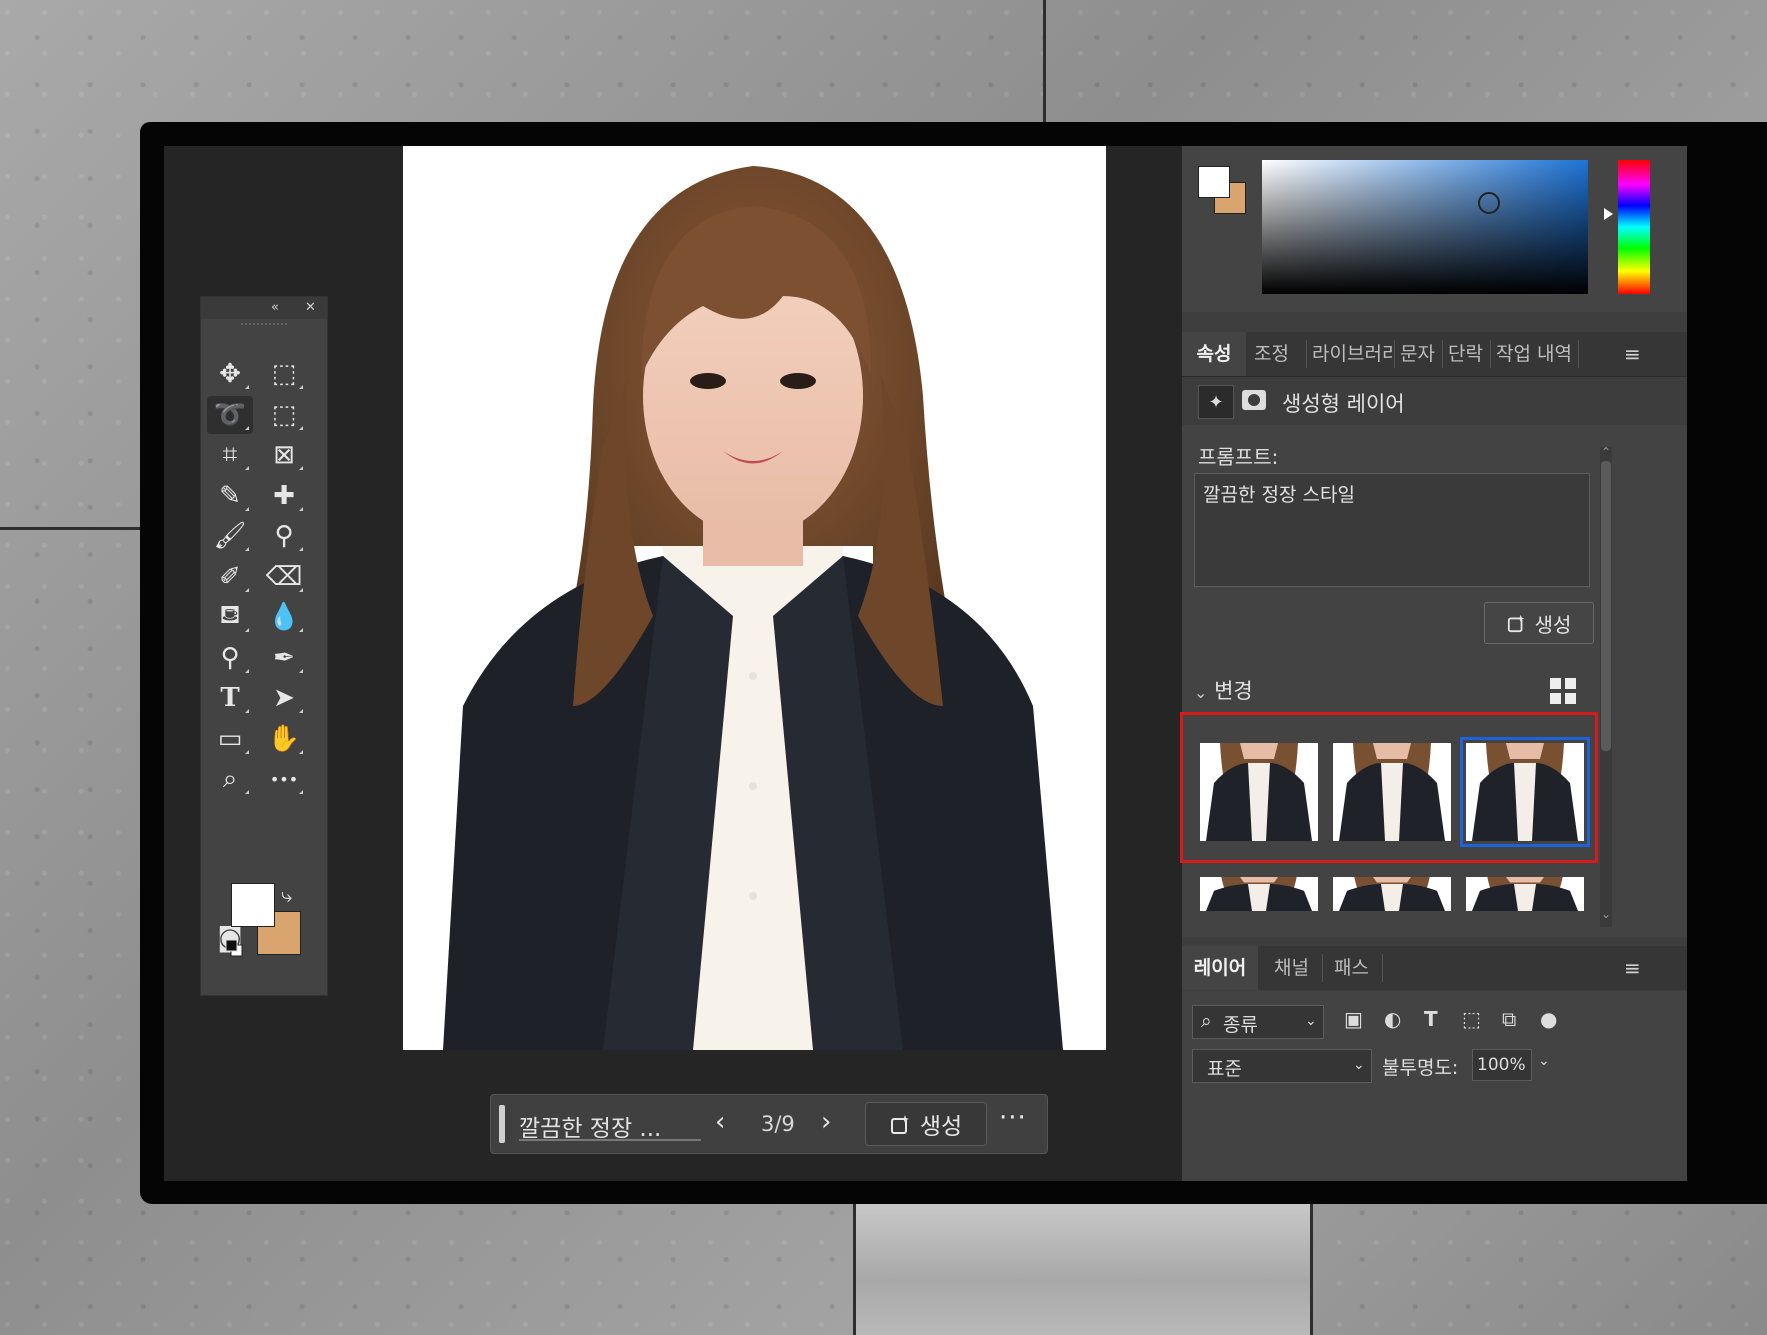 The width and height of the screenshot is (1767, 1335). I want to click on object-select-icon: ⬚, so click(284, 415).